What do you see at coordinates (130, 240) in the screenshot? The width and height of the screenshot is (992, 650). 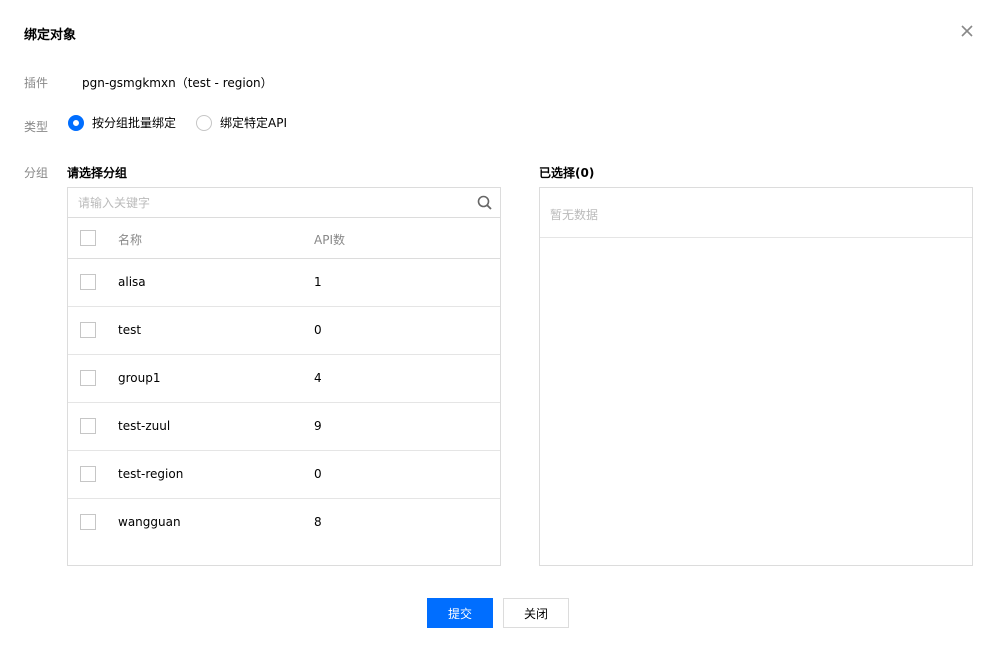 I see `column-header-name: 名称` at bounding box center [130, 240].